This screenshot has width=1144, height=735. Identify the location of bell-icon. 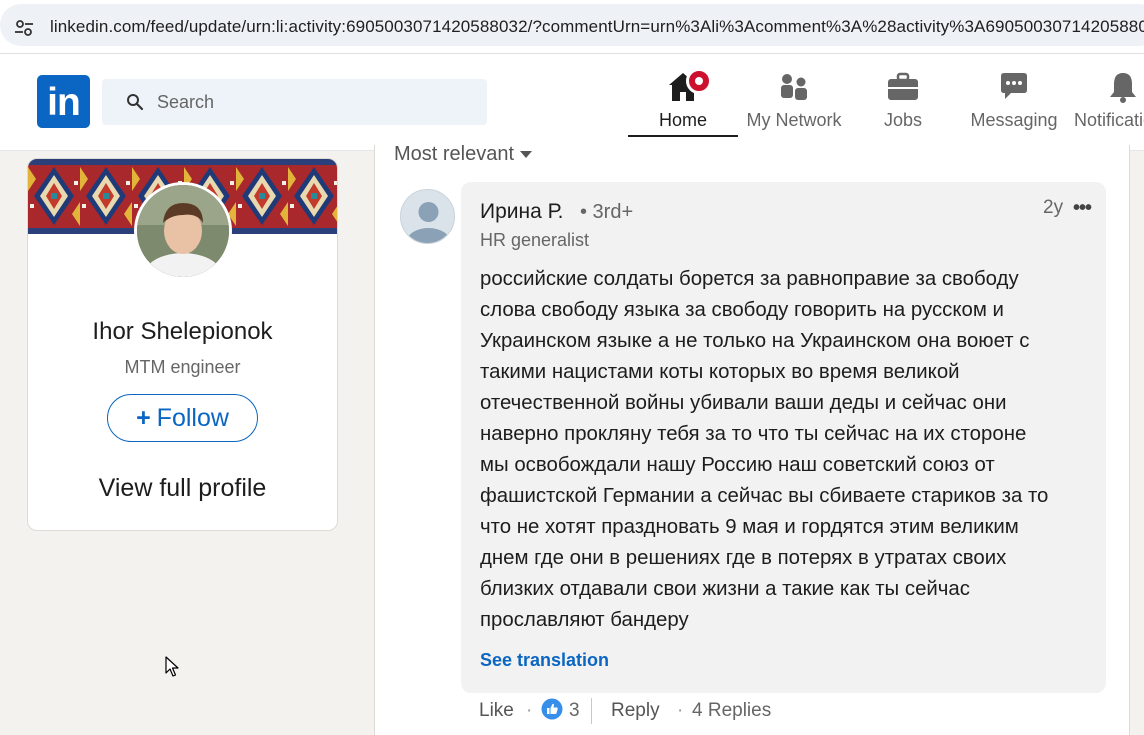
(1123, 88).